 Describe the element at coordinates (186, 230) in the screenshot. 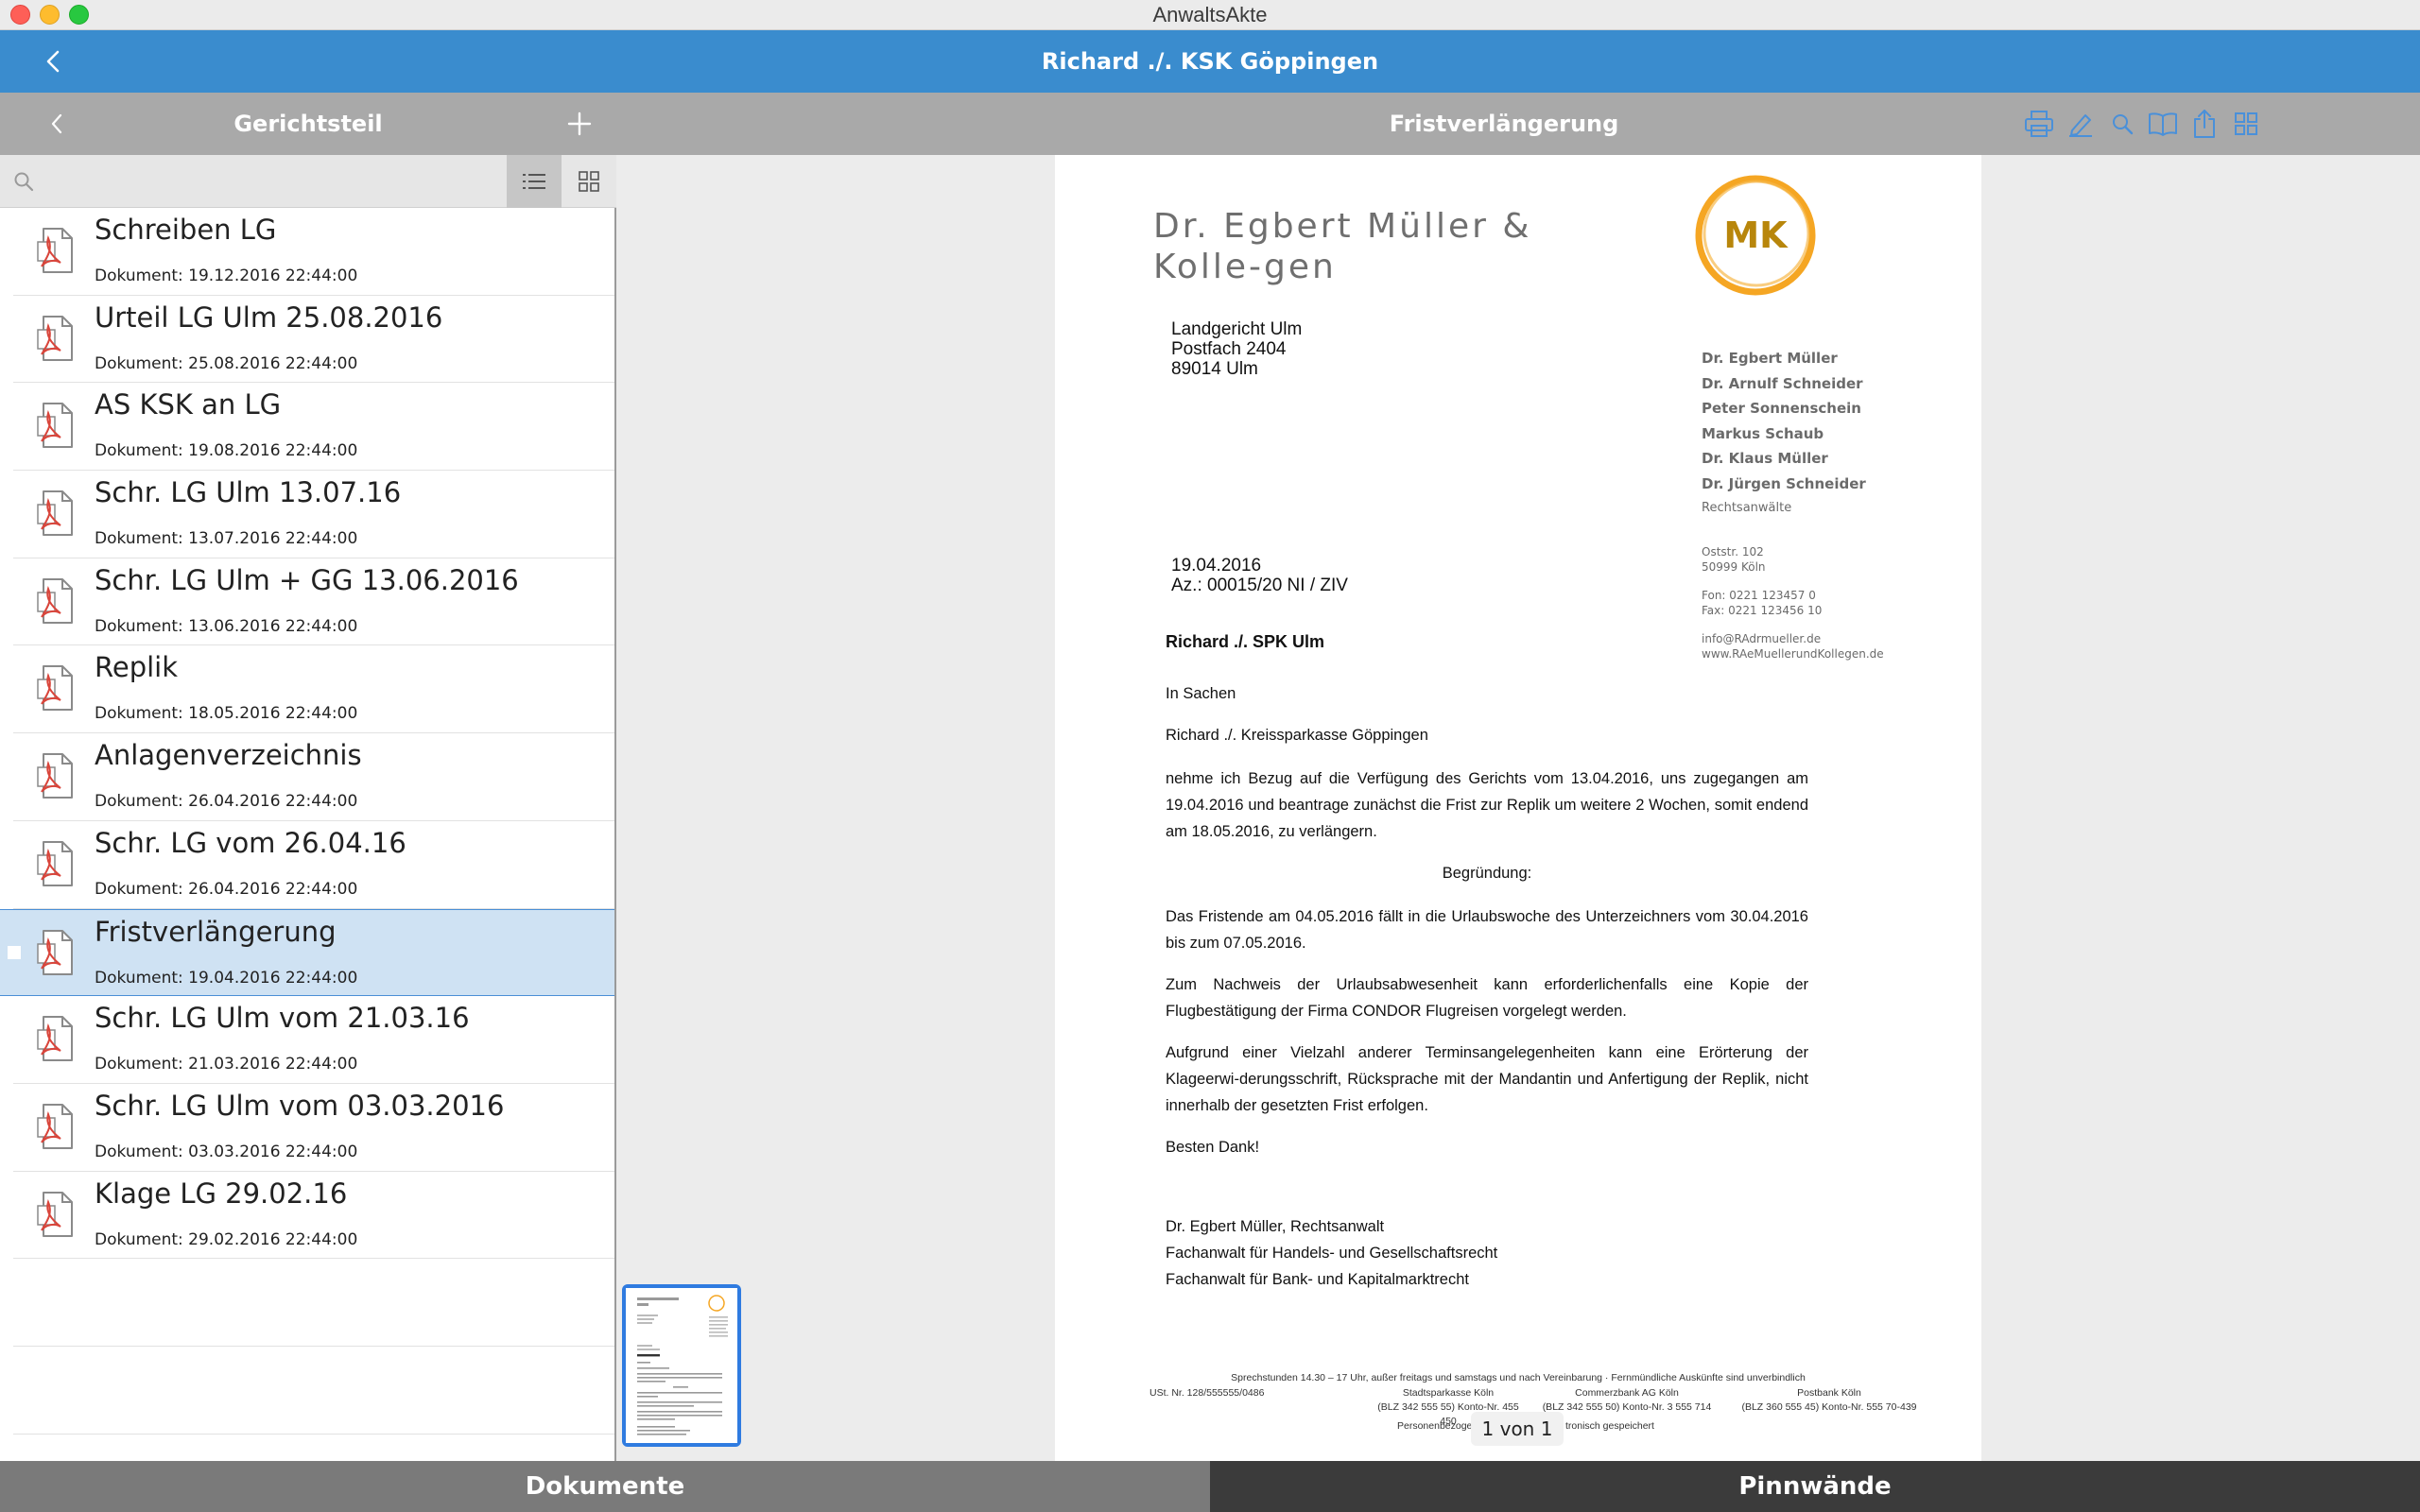

I see `document-name: Schreiben LG` at that location.